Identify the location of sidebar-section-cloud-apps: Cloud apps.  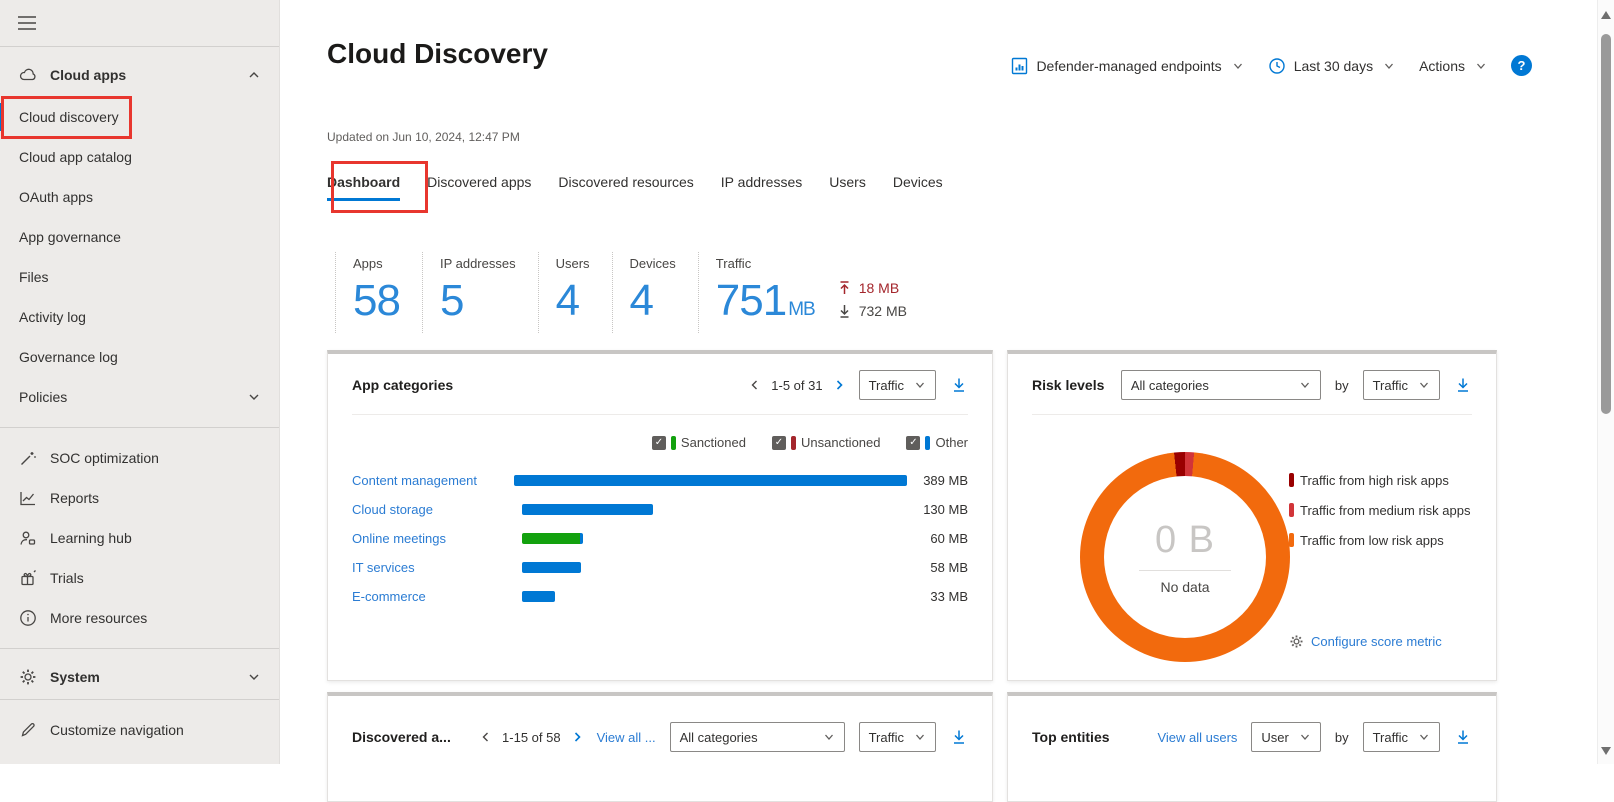
(139, 75).